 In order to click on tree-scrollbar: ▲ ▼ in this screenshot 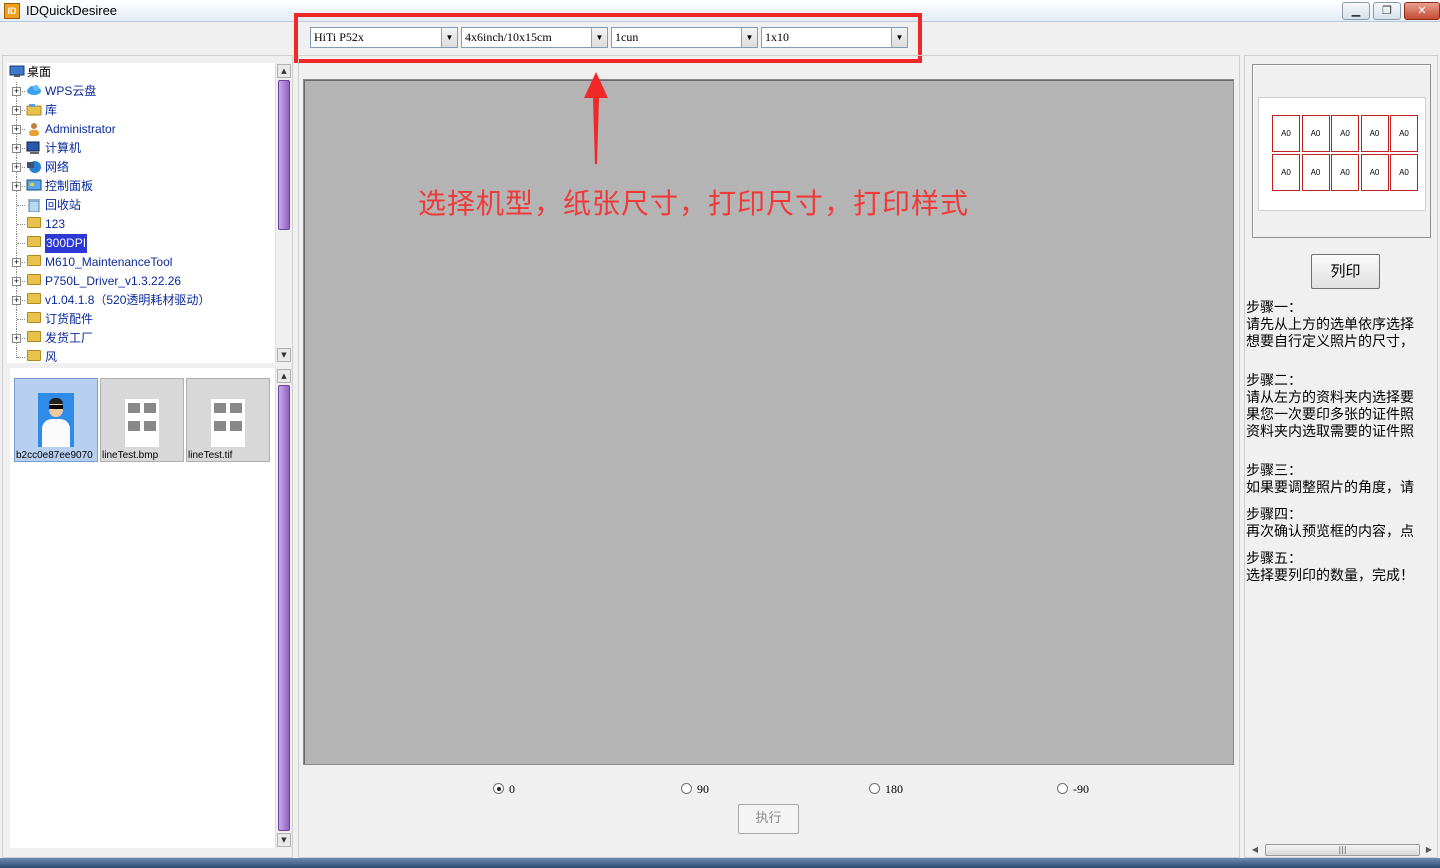, I will do `click(283, 213)`.